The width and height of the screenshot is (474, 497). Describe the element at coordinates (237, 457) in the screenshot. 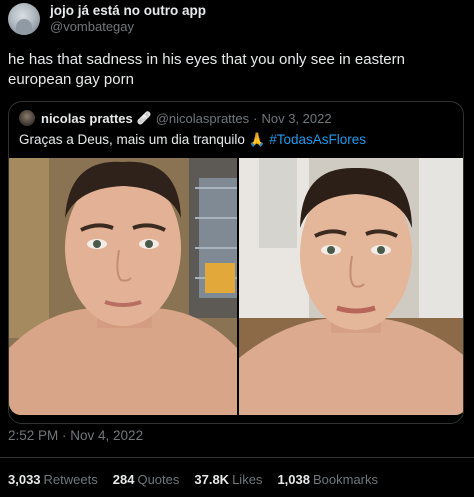

I see `stats-divider` at that location.